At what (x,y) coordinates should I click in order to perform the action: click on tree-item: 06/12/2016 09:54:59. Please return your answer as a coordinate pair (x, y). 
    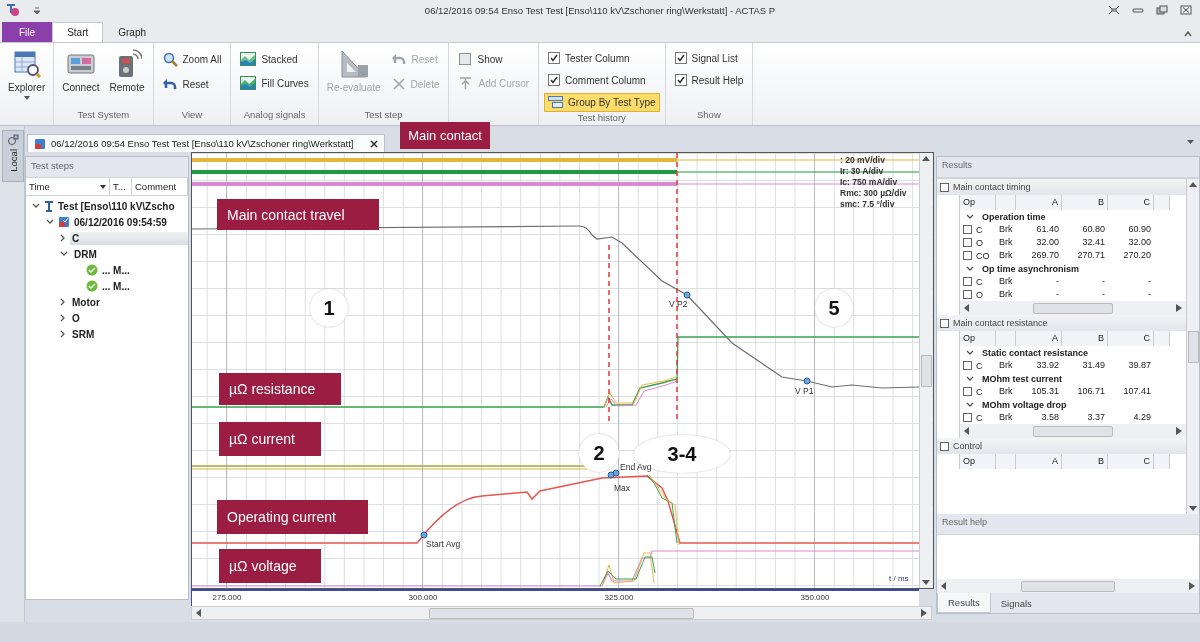
    Looking at the image, I should click on (130, 222).